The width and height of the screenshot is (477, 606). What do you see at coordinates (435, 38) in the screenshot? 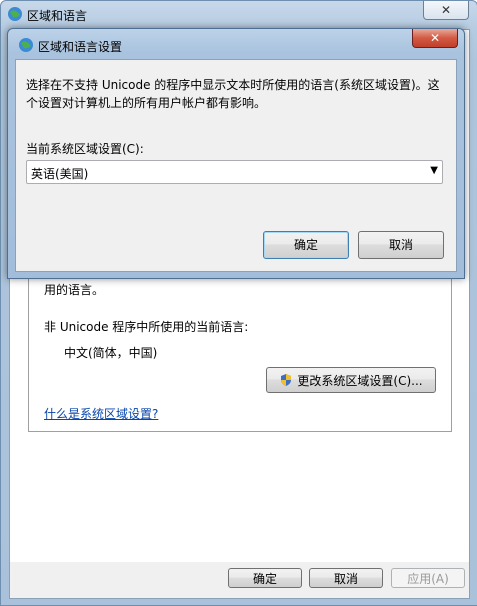
I see `dialog-close-button: ✕` at bounding box center [435, 38].